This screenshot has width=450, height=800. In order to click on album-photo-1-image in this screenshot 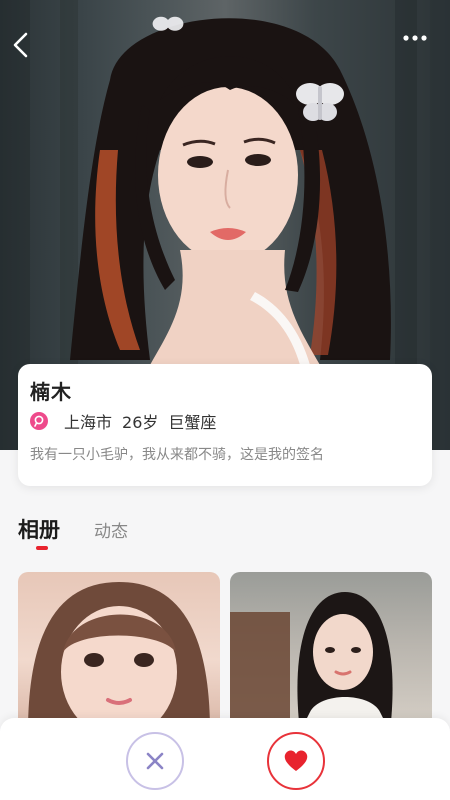, I will do `click(119, 657)`.